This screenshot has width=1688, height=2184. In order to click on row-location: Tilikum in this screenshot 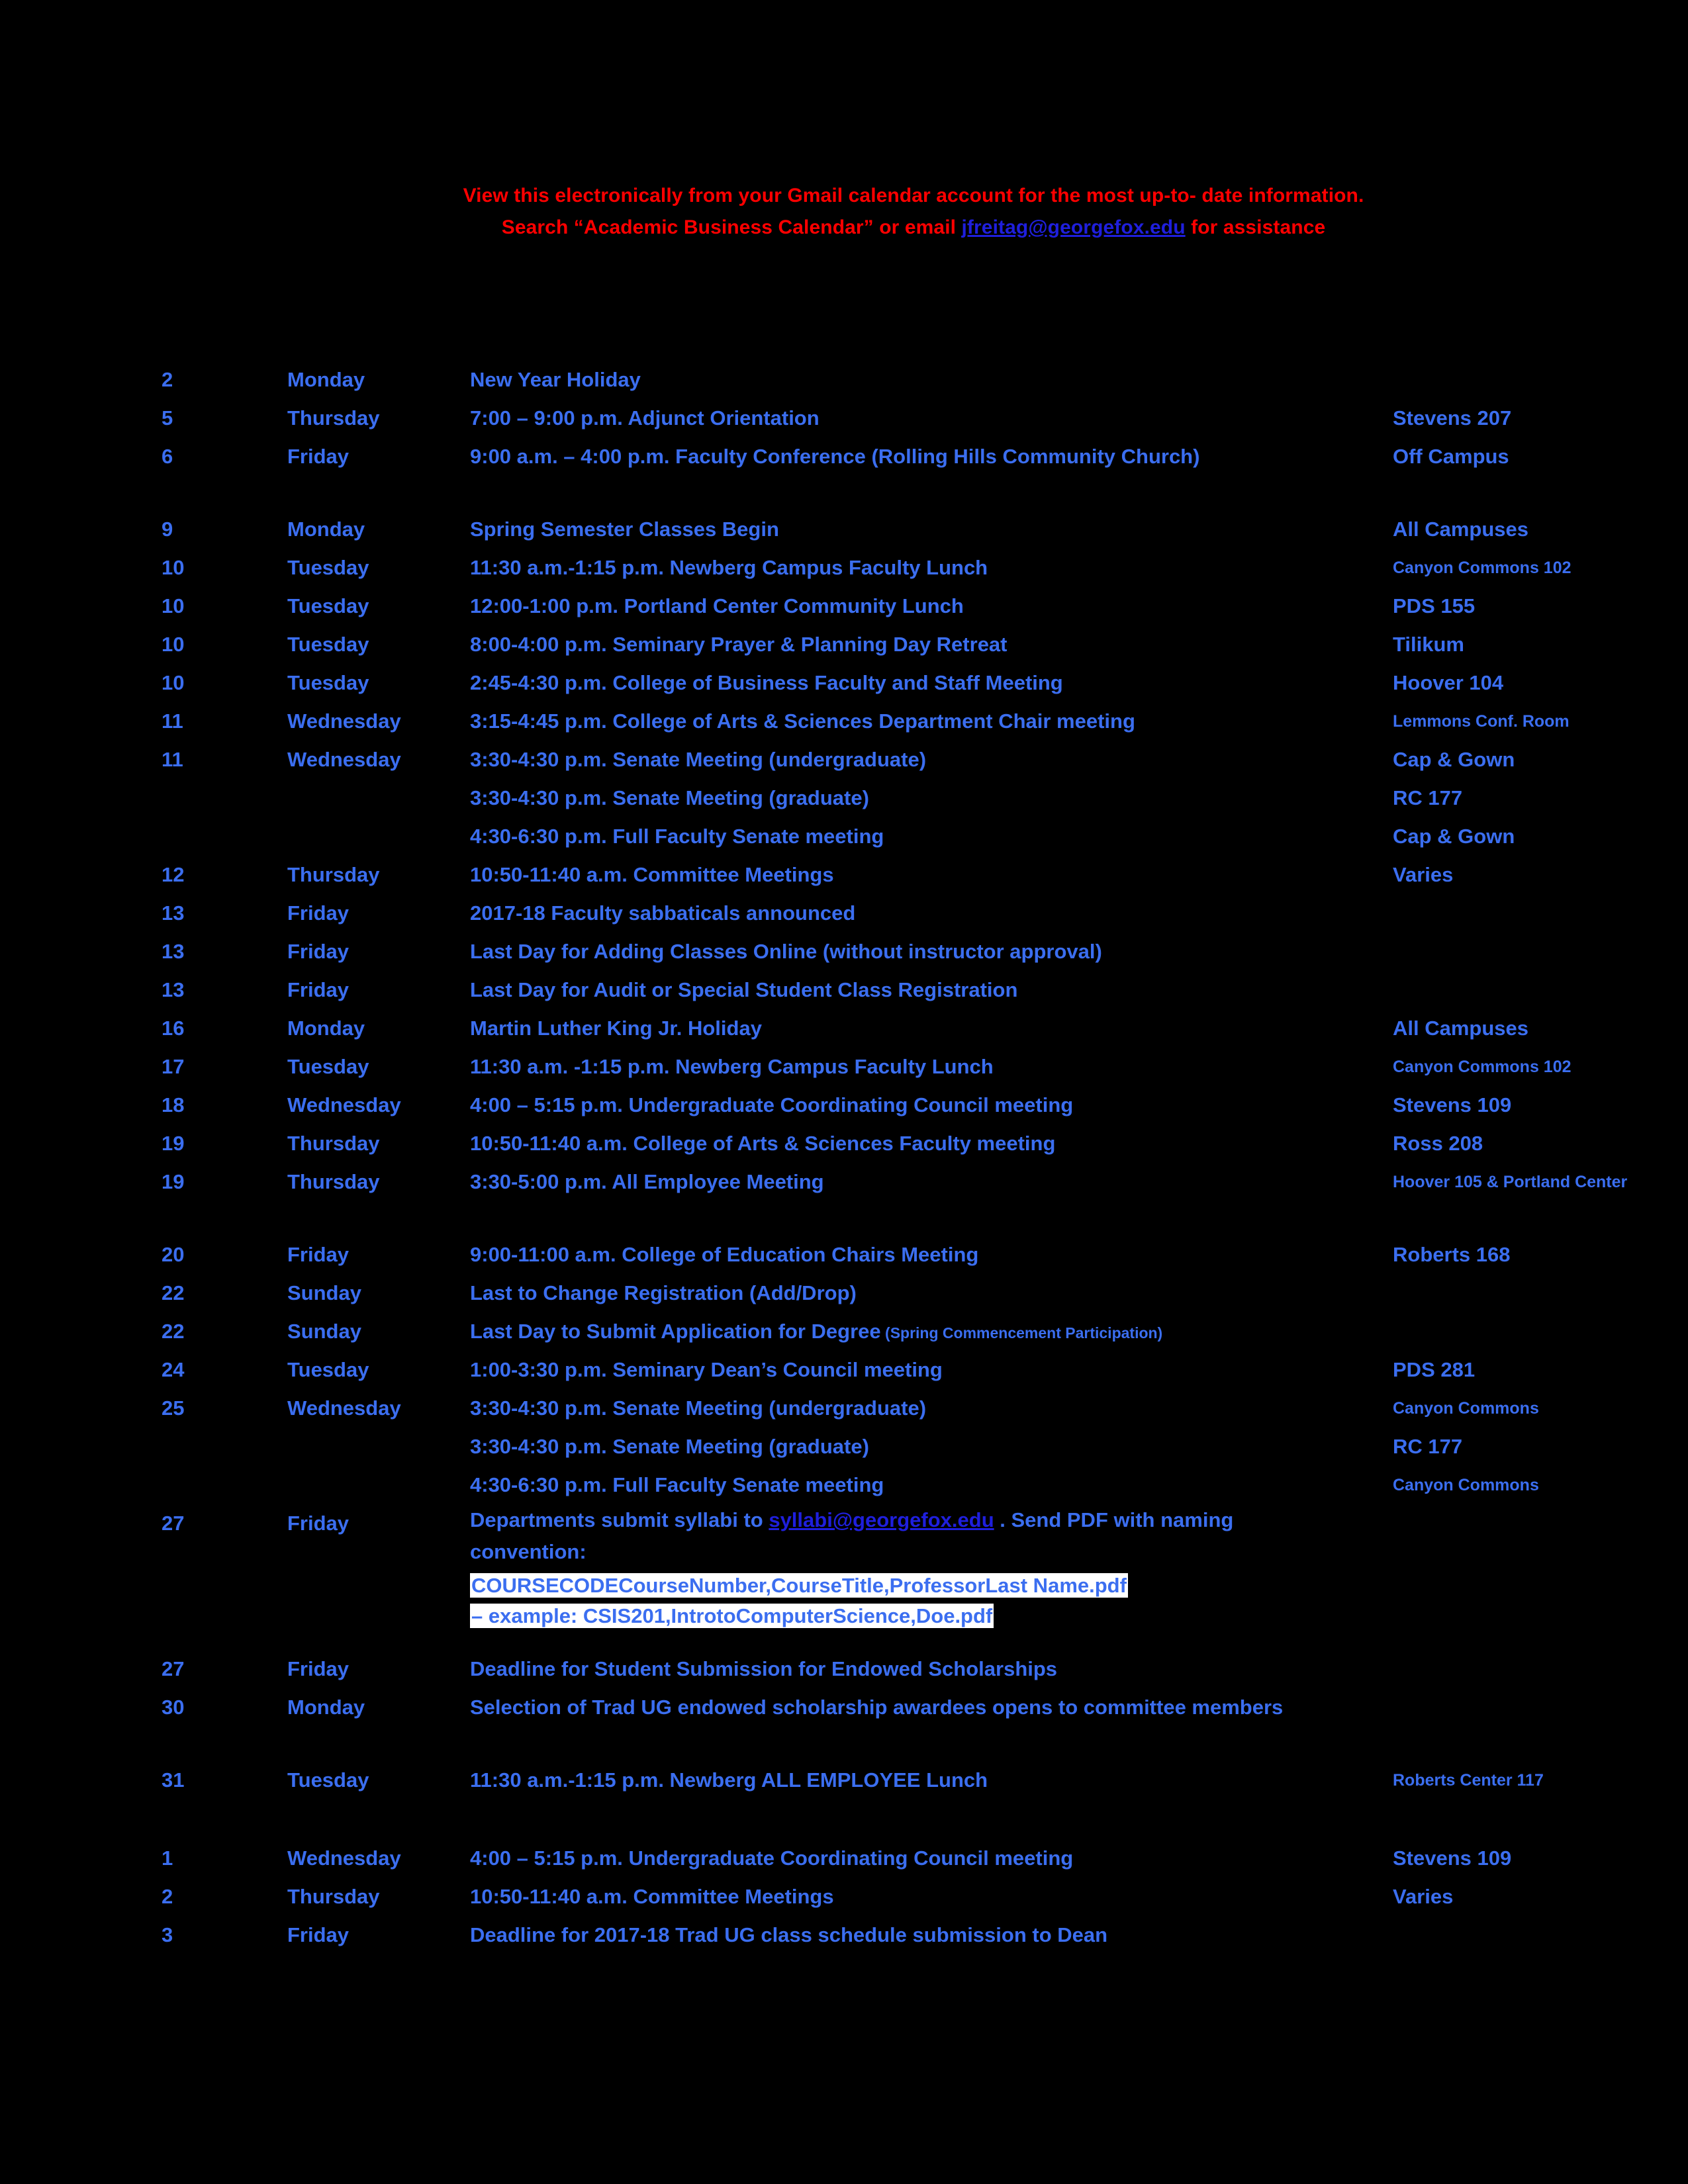, I will do `click(1428, 644)`.